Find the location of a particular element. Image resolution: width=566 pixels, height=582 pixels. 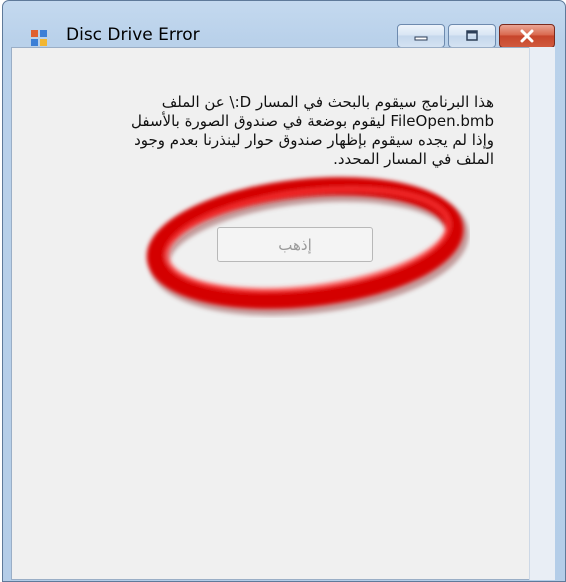

title-bar: Disc Drive Error is located at coordinates (284, 24).